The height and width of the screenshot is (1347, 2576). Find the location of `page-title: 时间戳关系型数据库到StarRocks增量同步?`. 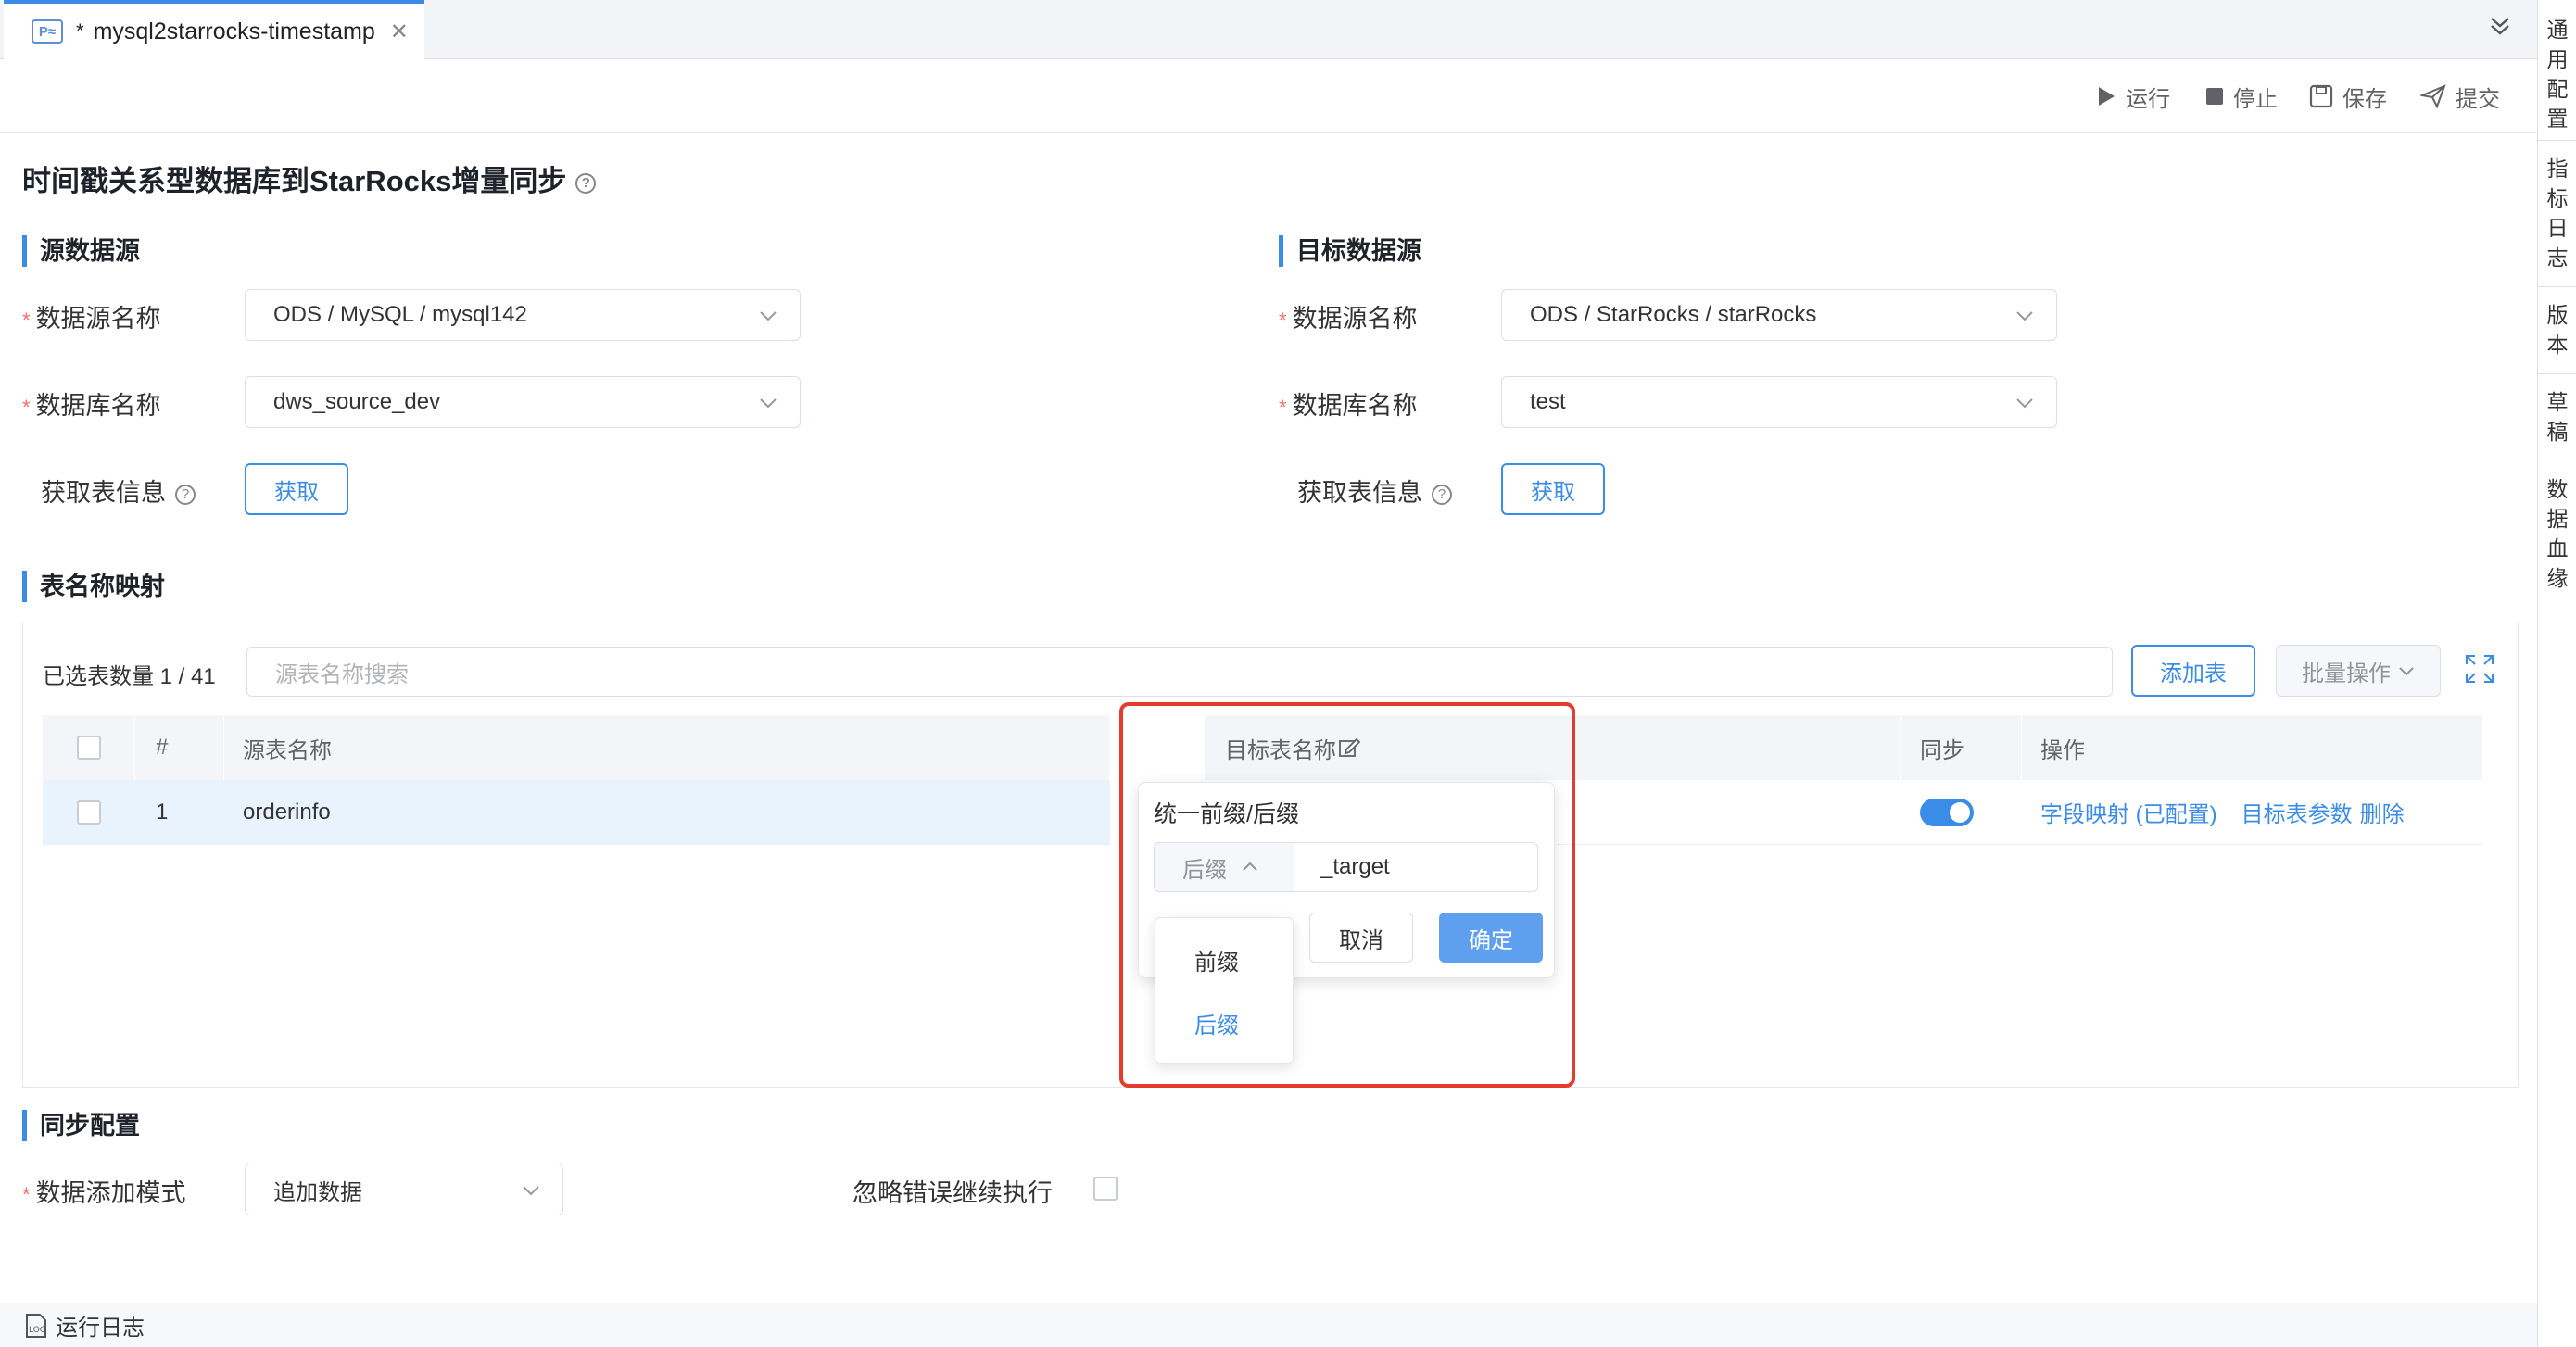

page-title: 时间戳关系型数据库到StarRocks增量同步? is located at coordinates (309, 178).